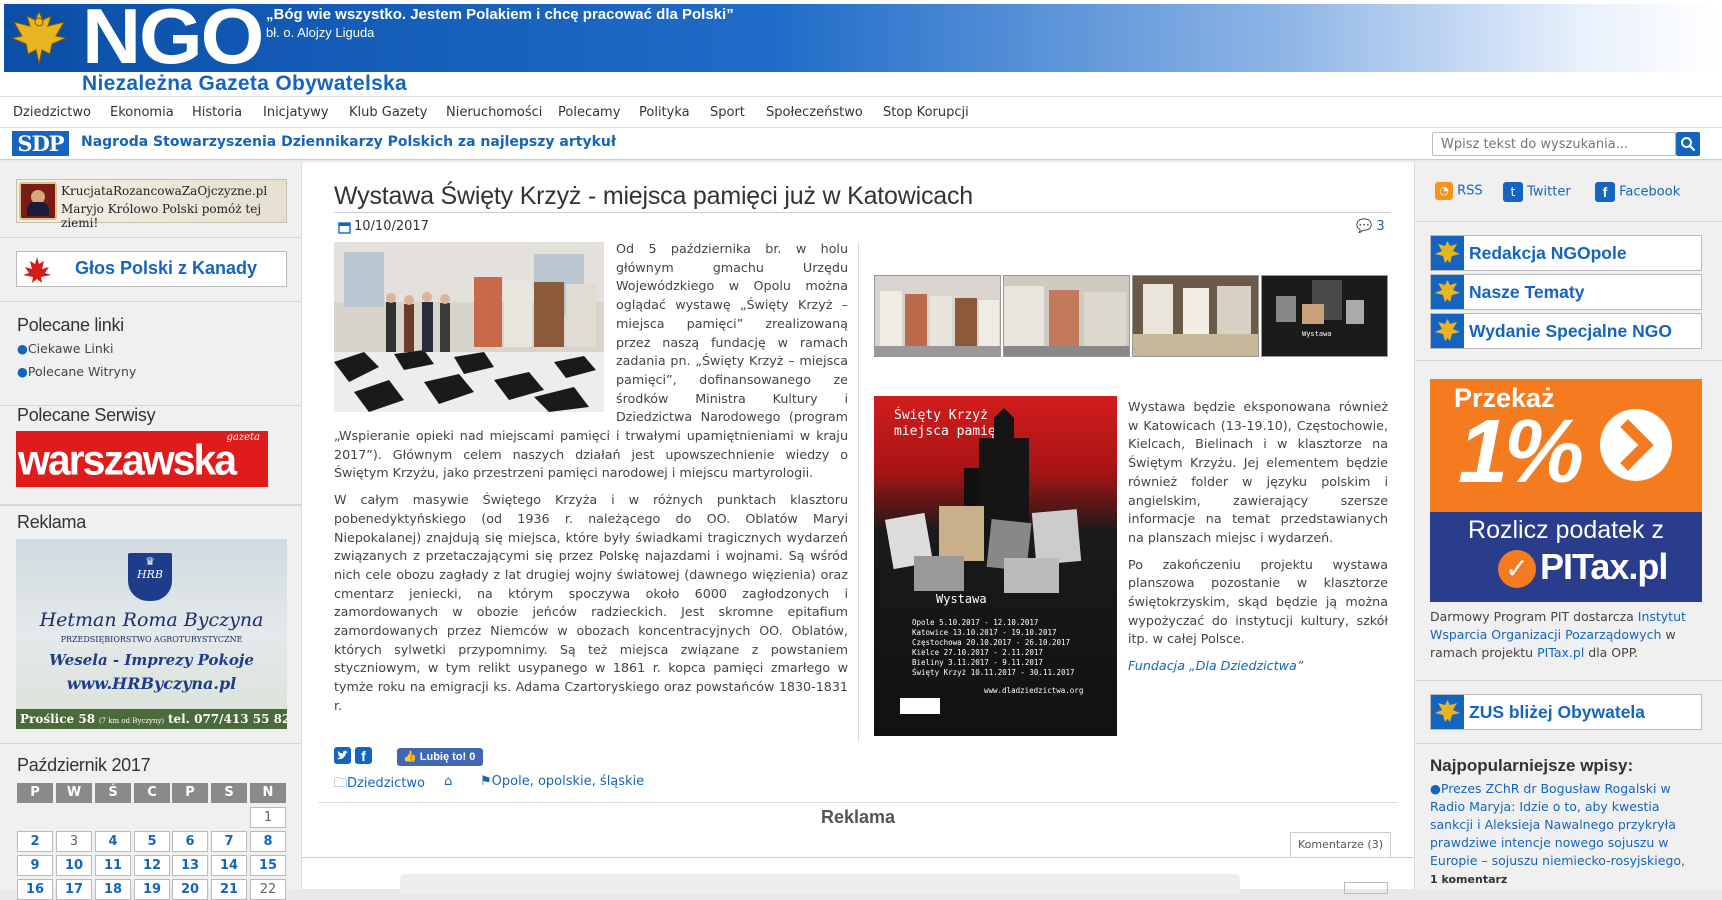 The image size is (1722, 900). Describe the element at coordinates (268, 817) in the screenshot. I see `calendar-day: 1` at that location.